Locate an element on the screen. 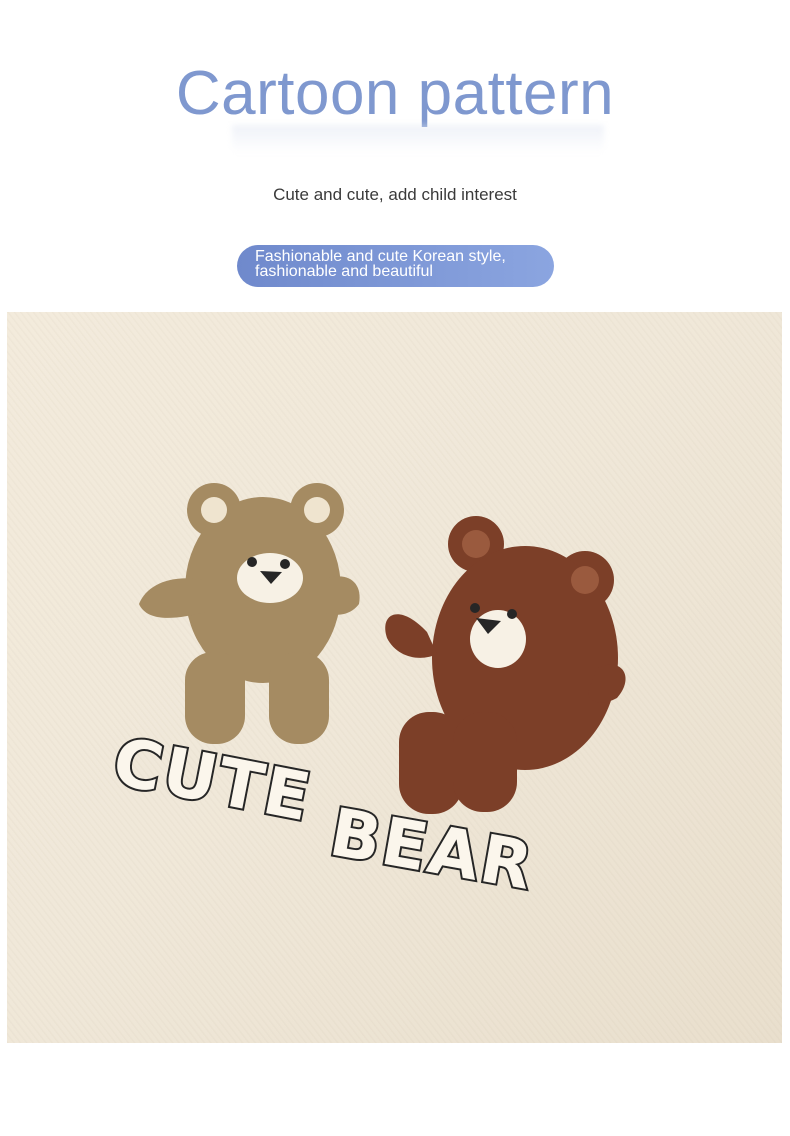  title-reflection is located at coordinates (418, 139).